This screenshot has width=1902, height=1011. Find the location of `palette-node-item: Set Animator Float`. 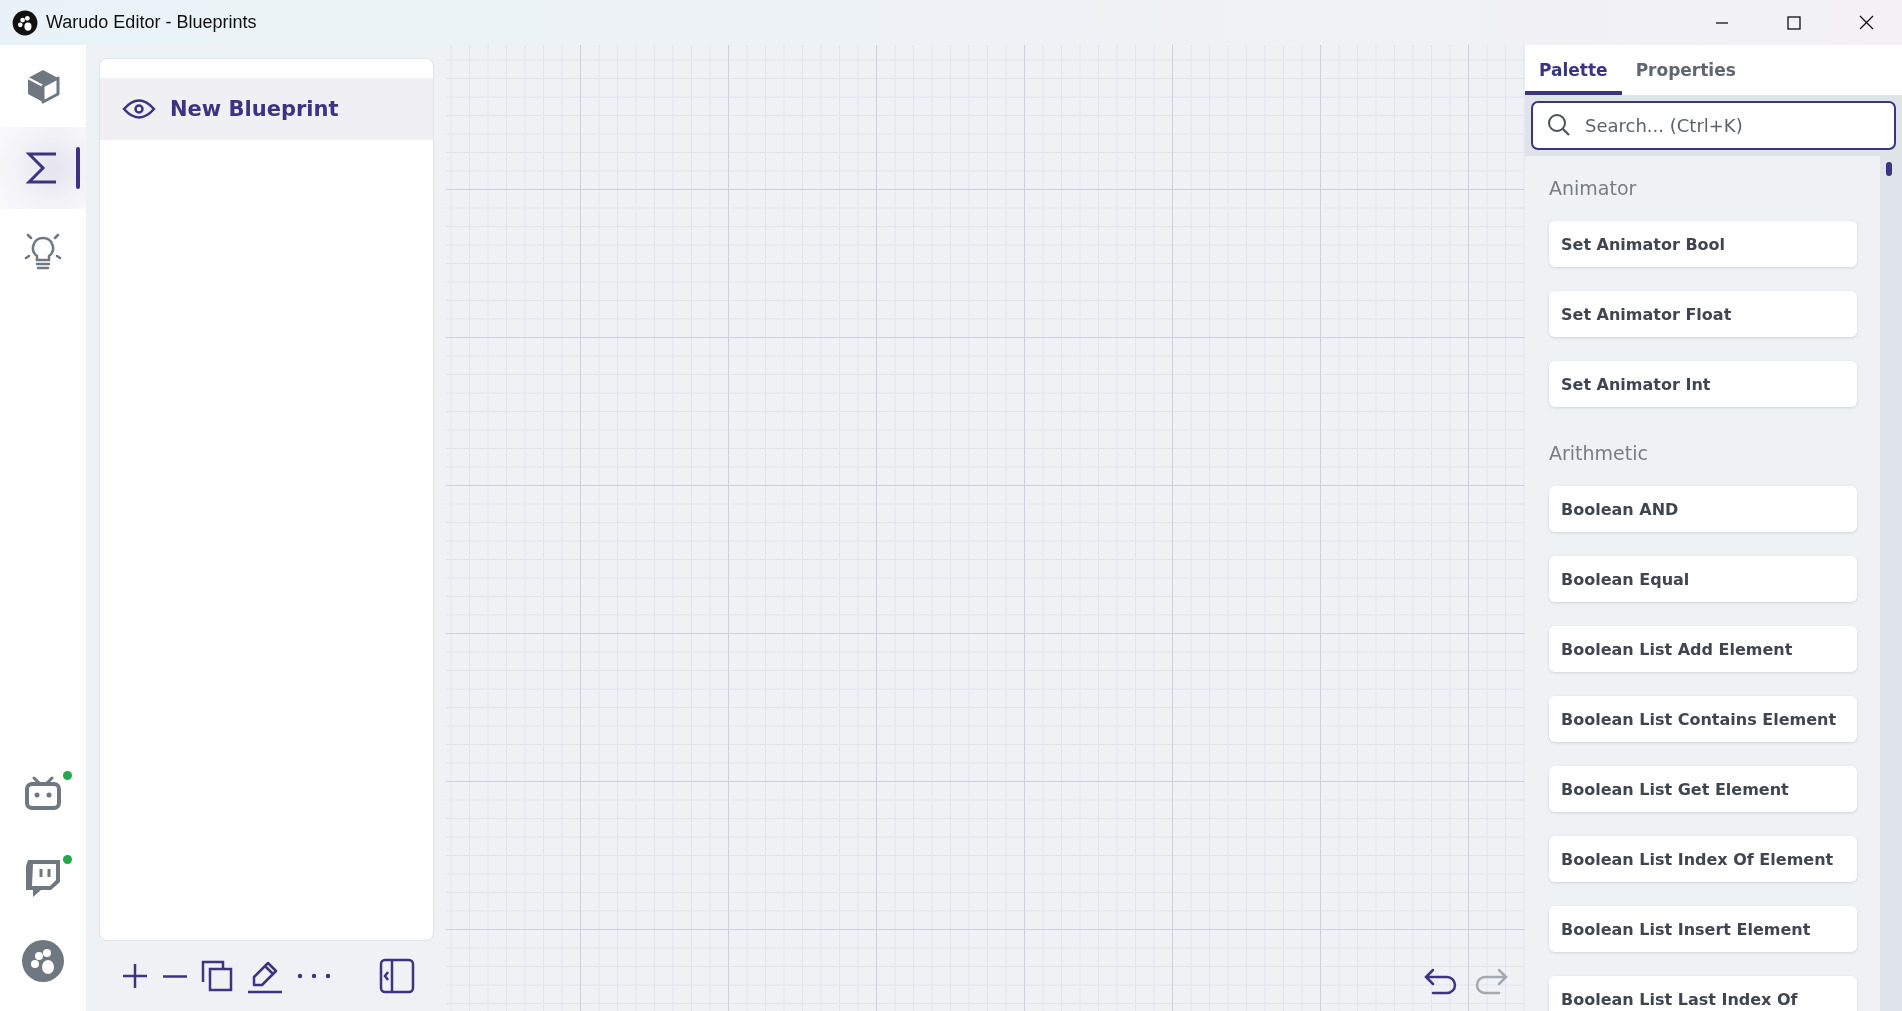

palette-node-item: Set Animator Float is located at coordinates (1703, 314).